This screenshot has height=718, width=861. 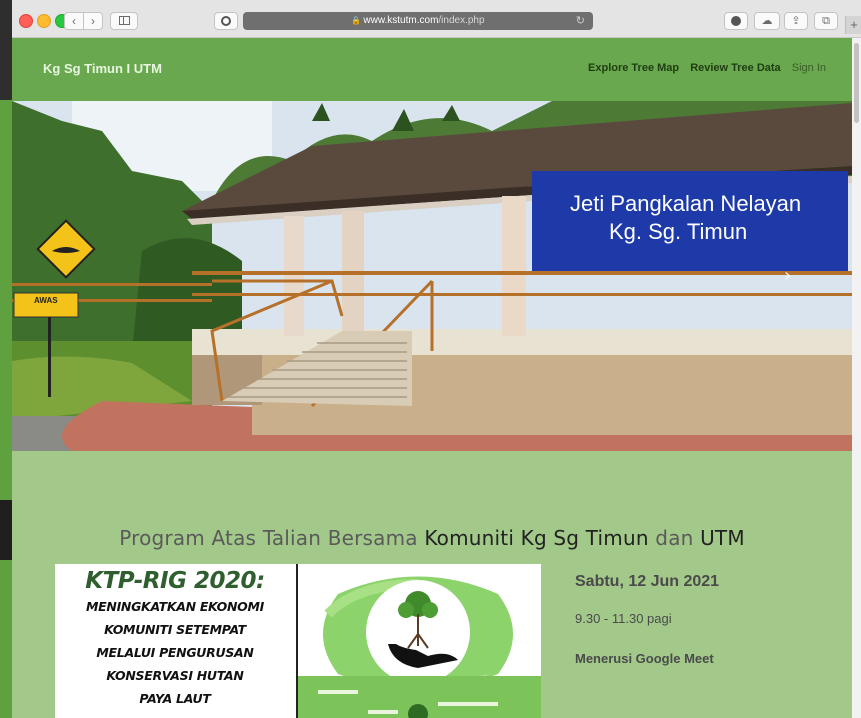 I want to click on page-scrollbar, so click(x=856, y=378).